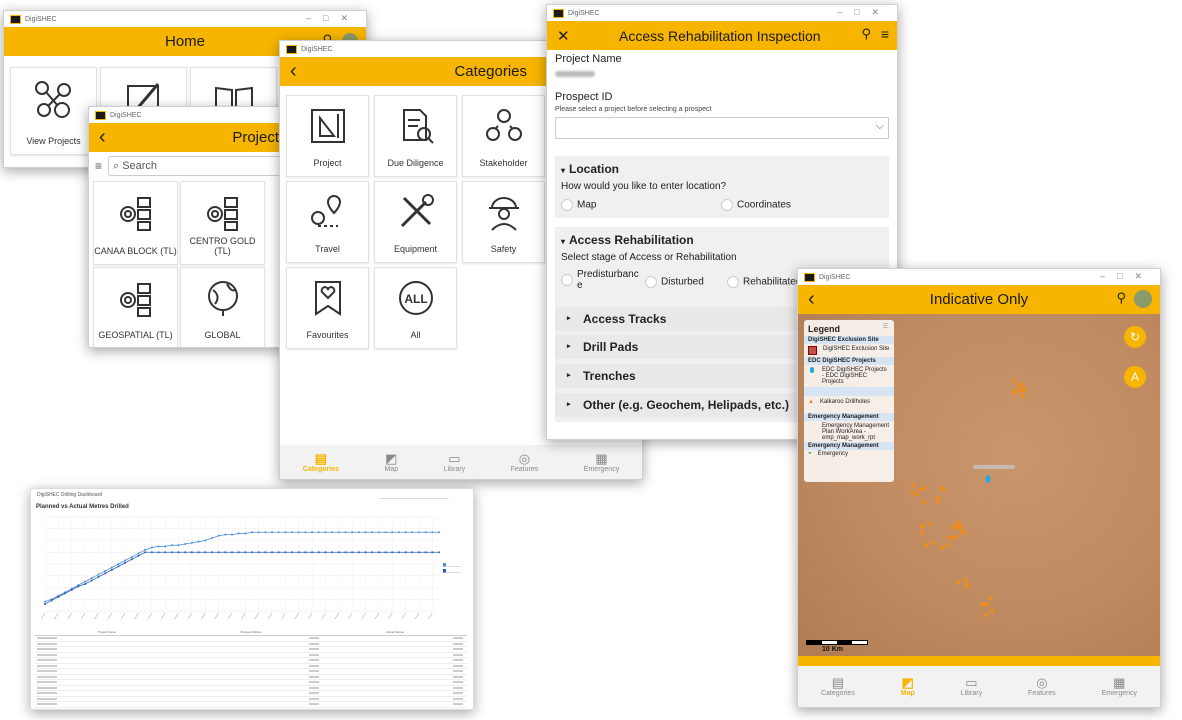 This screenshot has width=1182, height=720. I want to click on category-tile-project: Project, so click(327, 136).